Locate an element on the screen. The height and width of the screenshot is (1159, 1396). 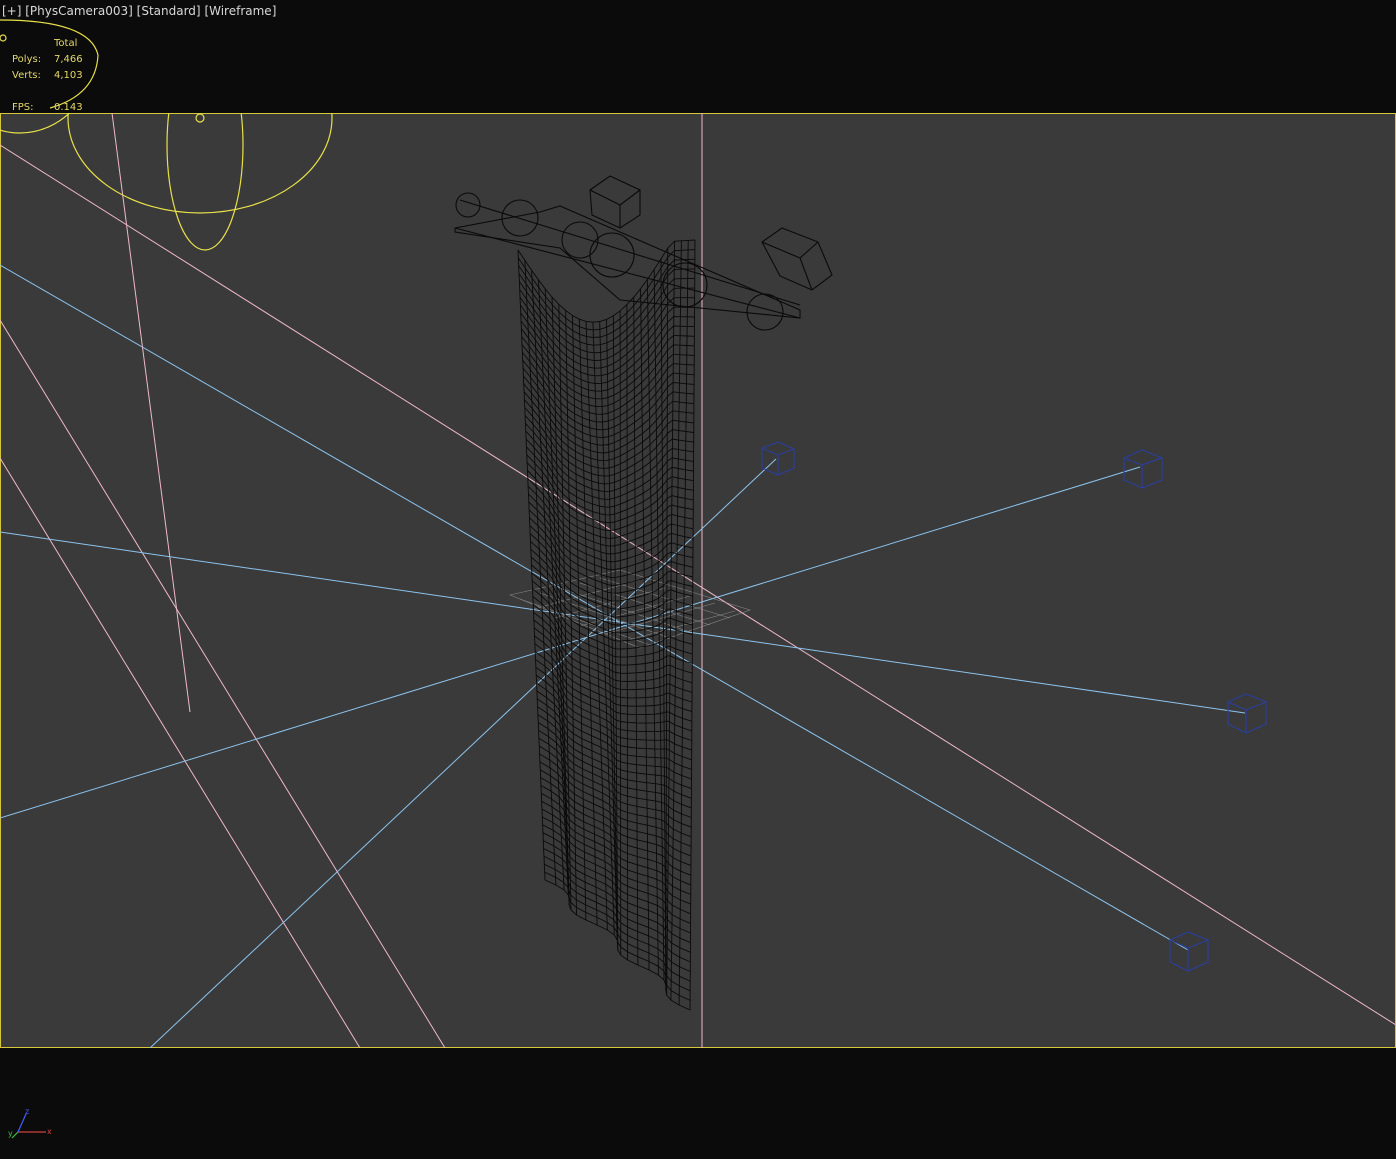
display-mode: [Wireframe] is located at coordinates (240, 11).